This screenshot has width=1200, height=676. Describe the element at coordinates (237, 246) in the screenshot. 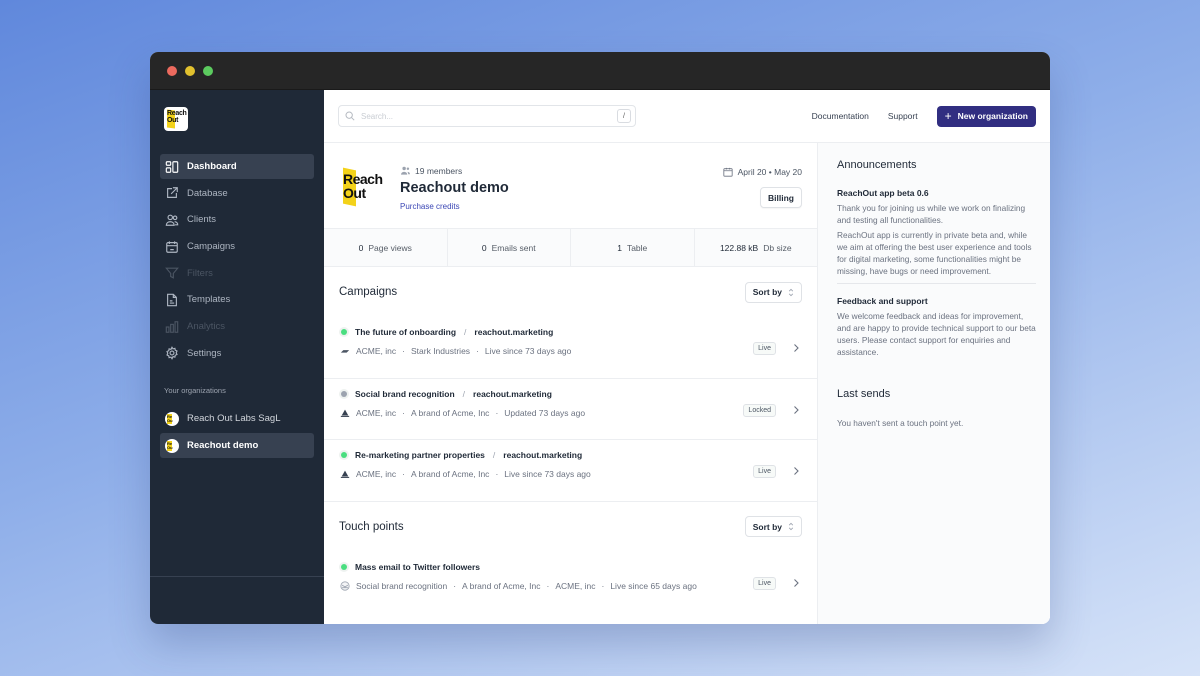

I see `sidebar-item-campaigns: Campaigns` at that location.